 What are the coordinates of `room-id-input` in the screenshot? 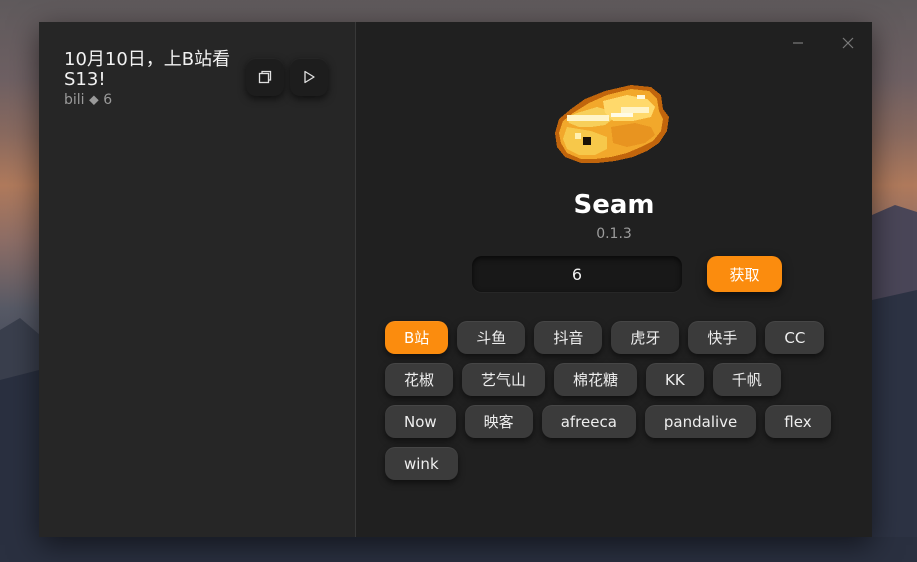 It's located at (577, 274).